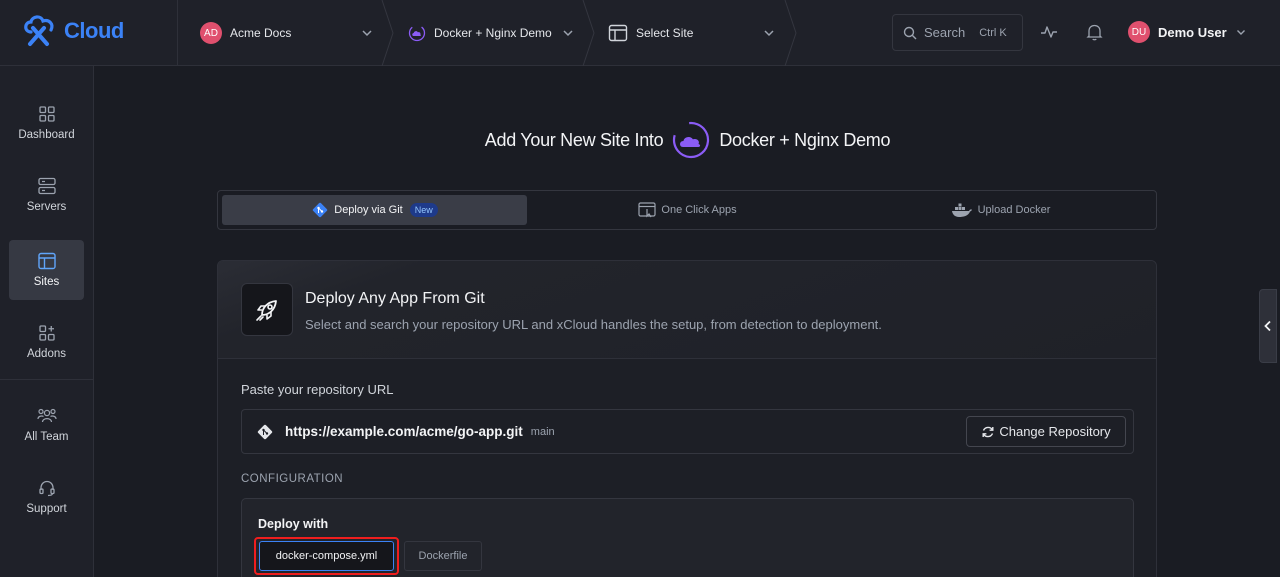 The height and width of the screenshot is (577, 1280). I want to click on sidebar-item-all-team: All Team, so click(46, 425).